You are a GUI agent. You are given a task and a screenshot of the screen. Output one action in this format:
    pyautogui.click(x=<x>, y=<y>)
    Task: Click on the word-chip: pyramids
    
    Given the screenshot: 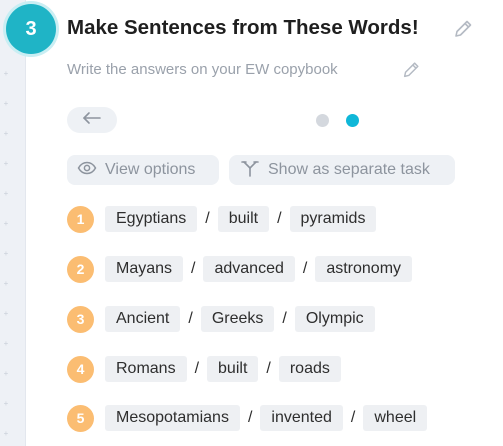 What is the action you would take?
    pyautogui.click(x=333, y=219)
    